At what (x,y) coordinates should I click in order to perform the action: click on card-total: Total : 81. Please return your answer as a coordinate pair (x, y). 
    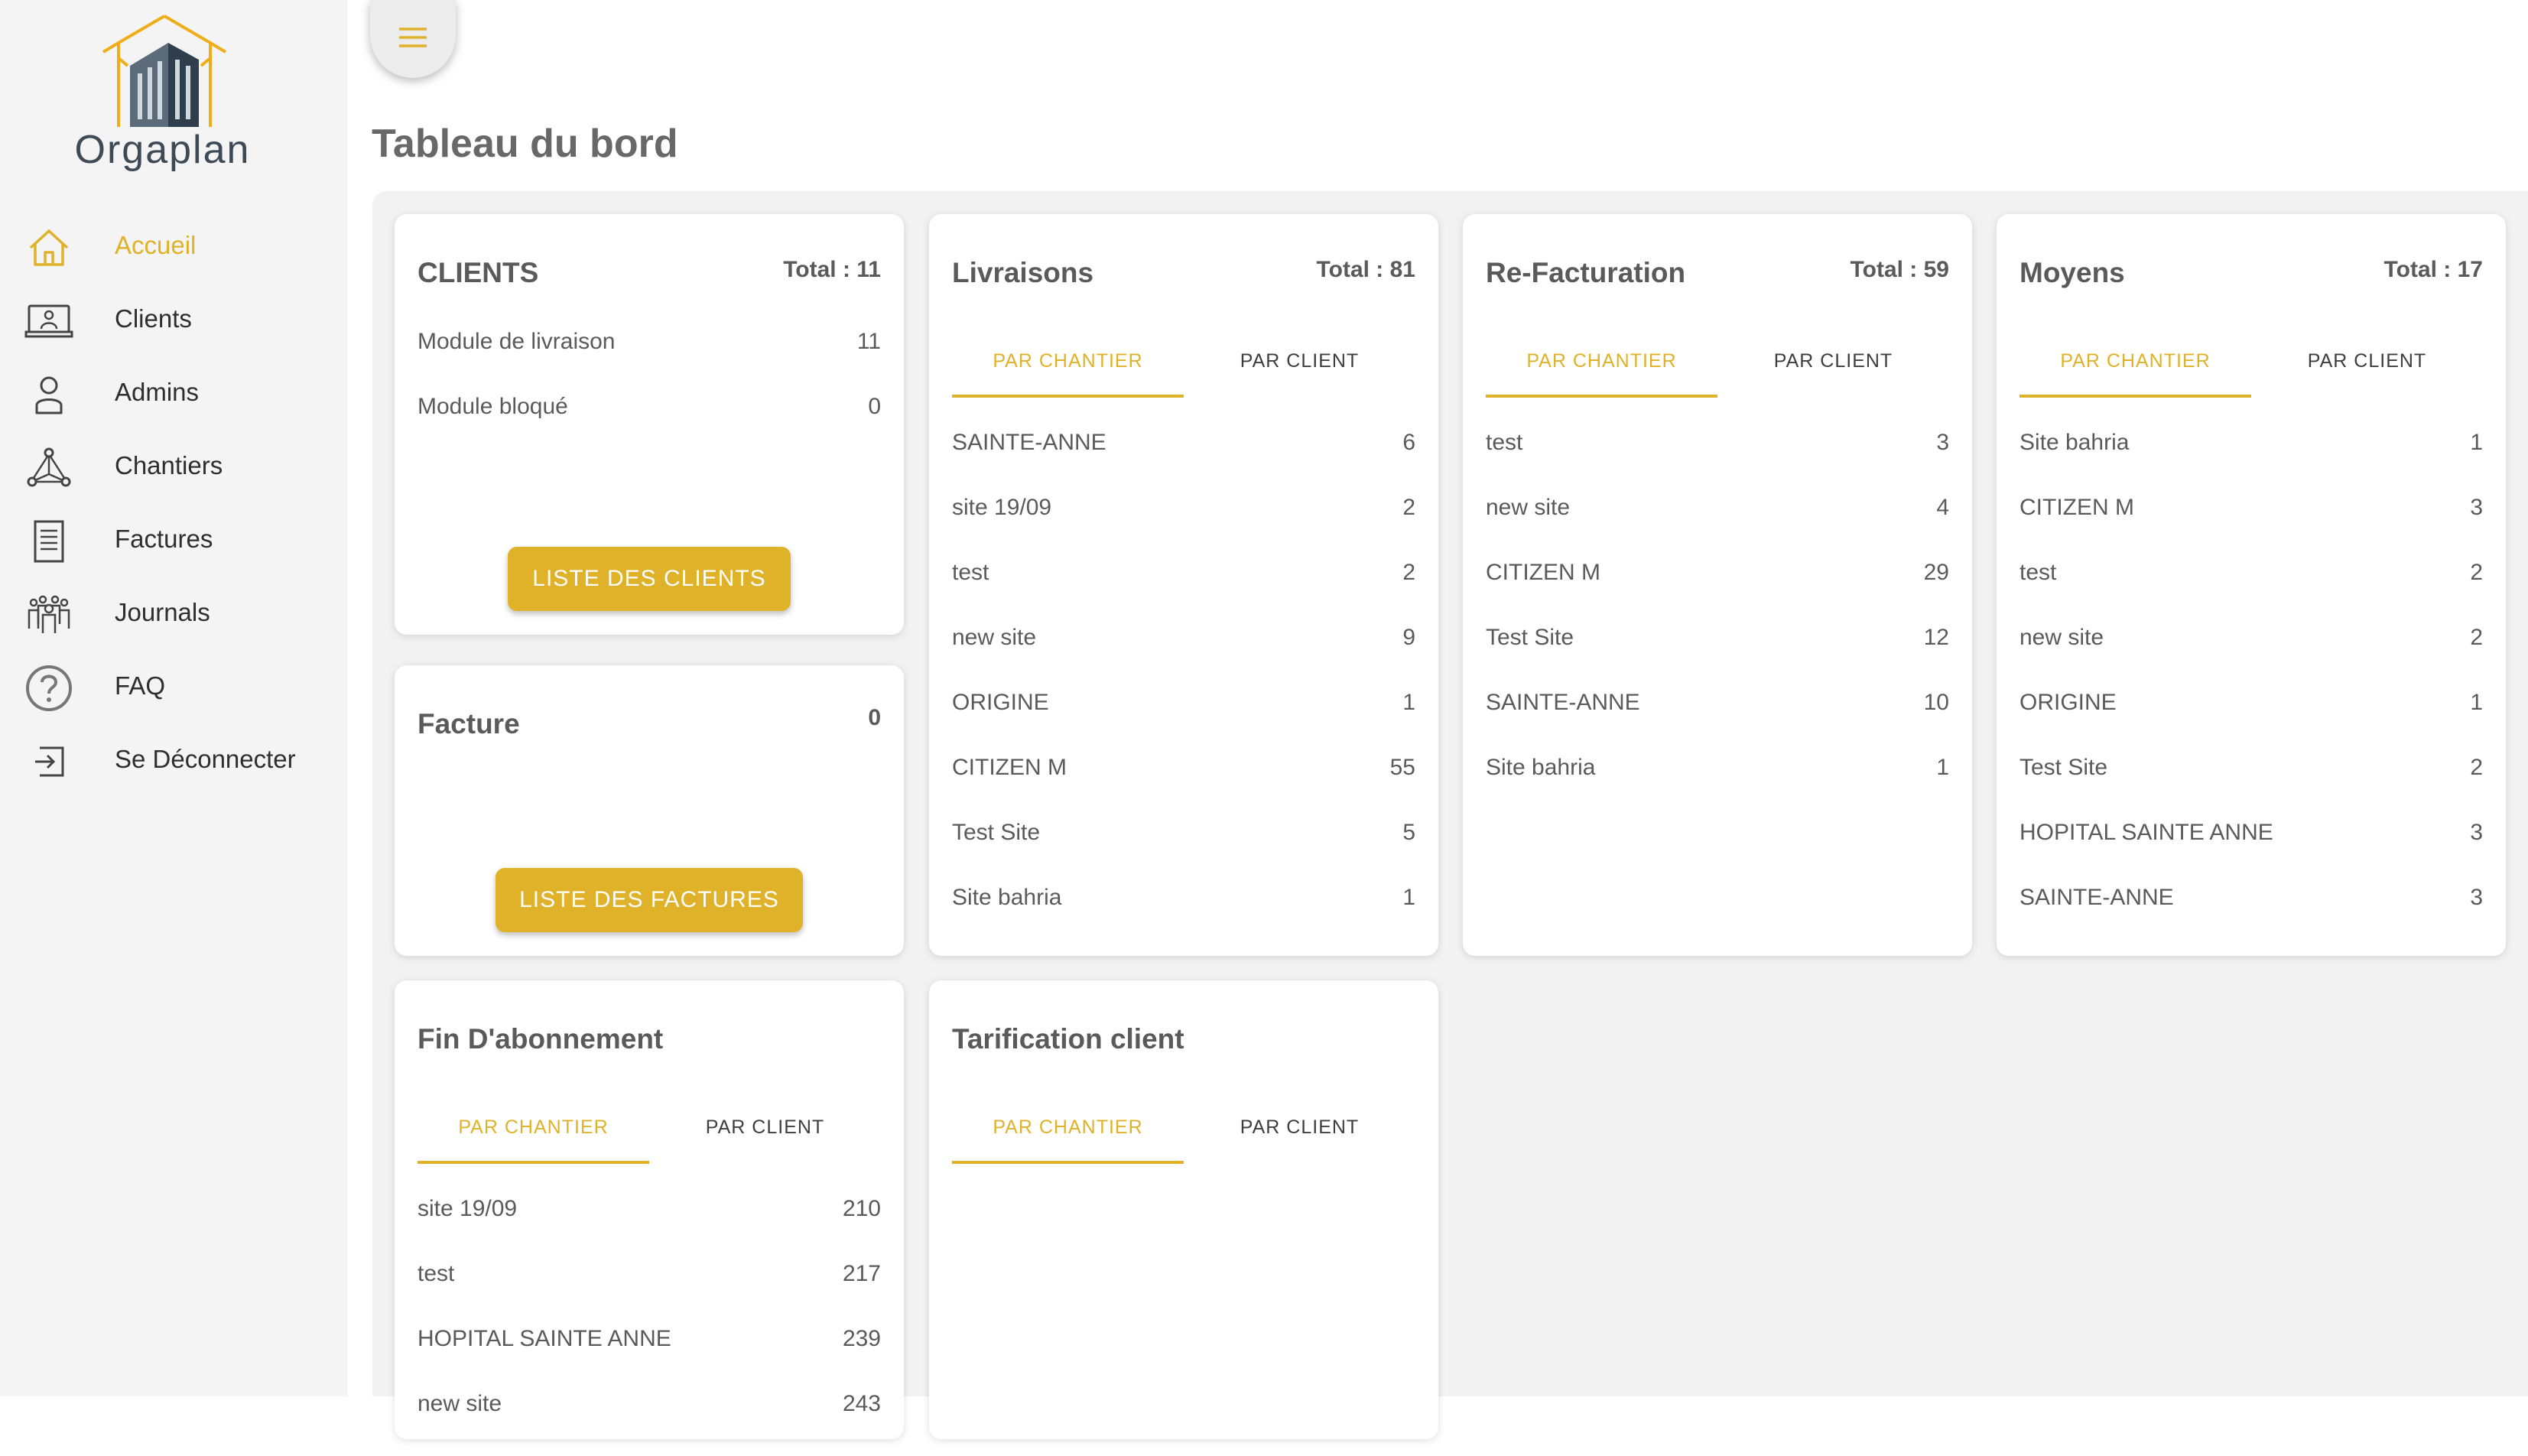
    Looking at the image, I should click on (1365, 269).